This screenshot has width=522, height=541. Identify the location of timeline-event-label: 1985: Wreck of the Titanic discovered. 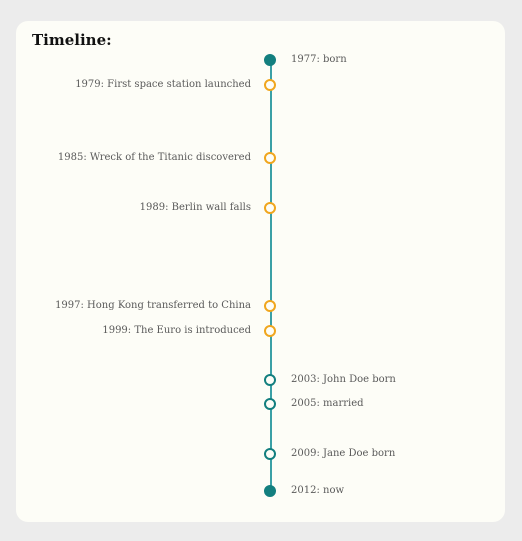
(154, 158).